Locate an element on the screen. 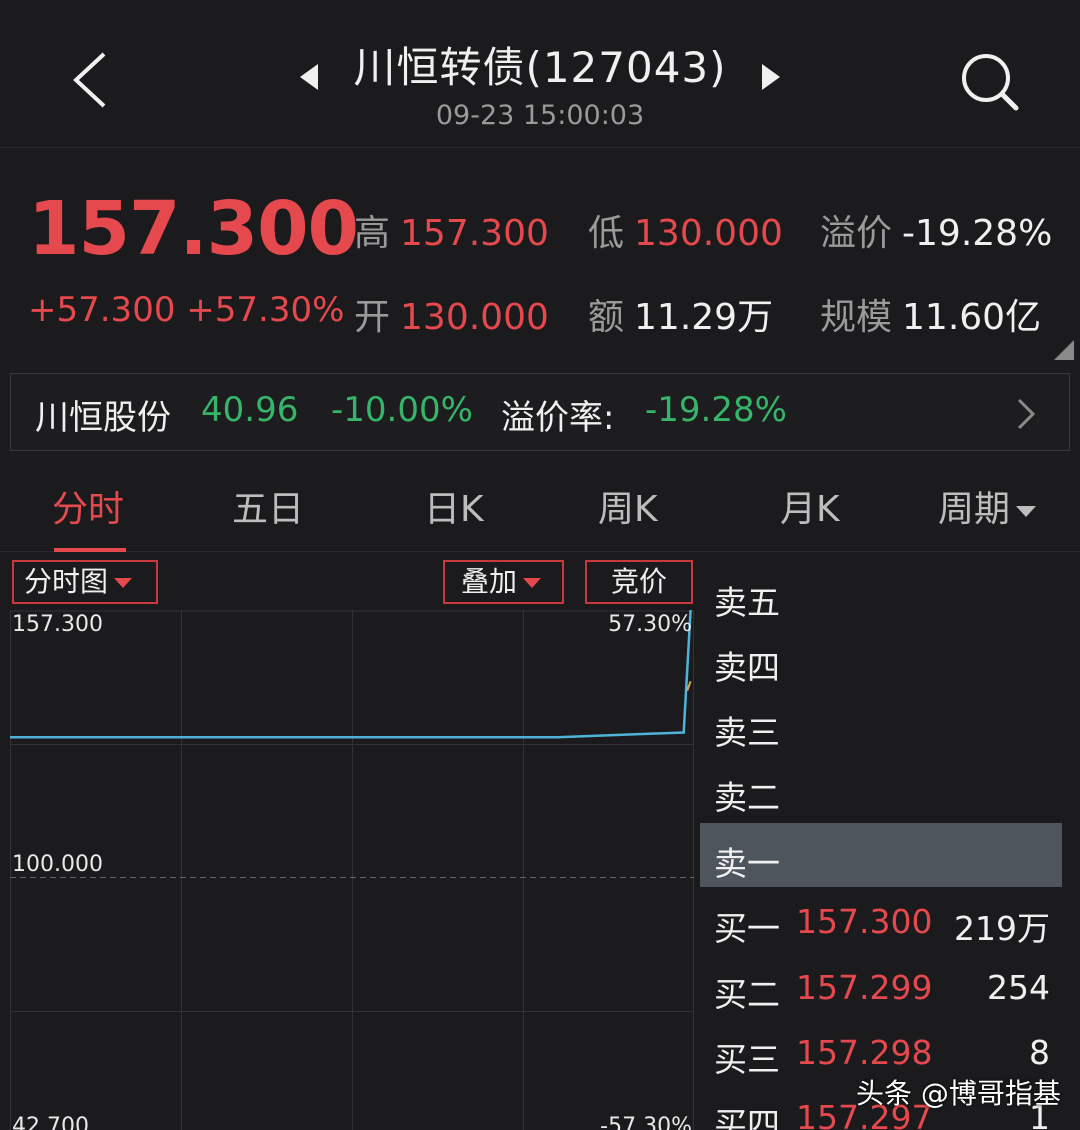 The image size is (1080, 1130). chart-bottom-percent: -57.30% is located at coordinates (646, 1122).